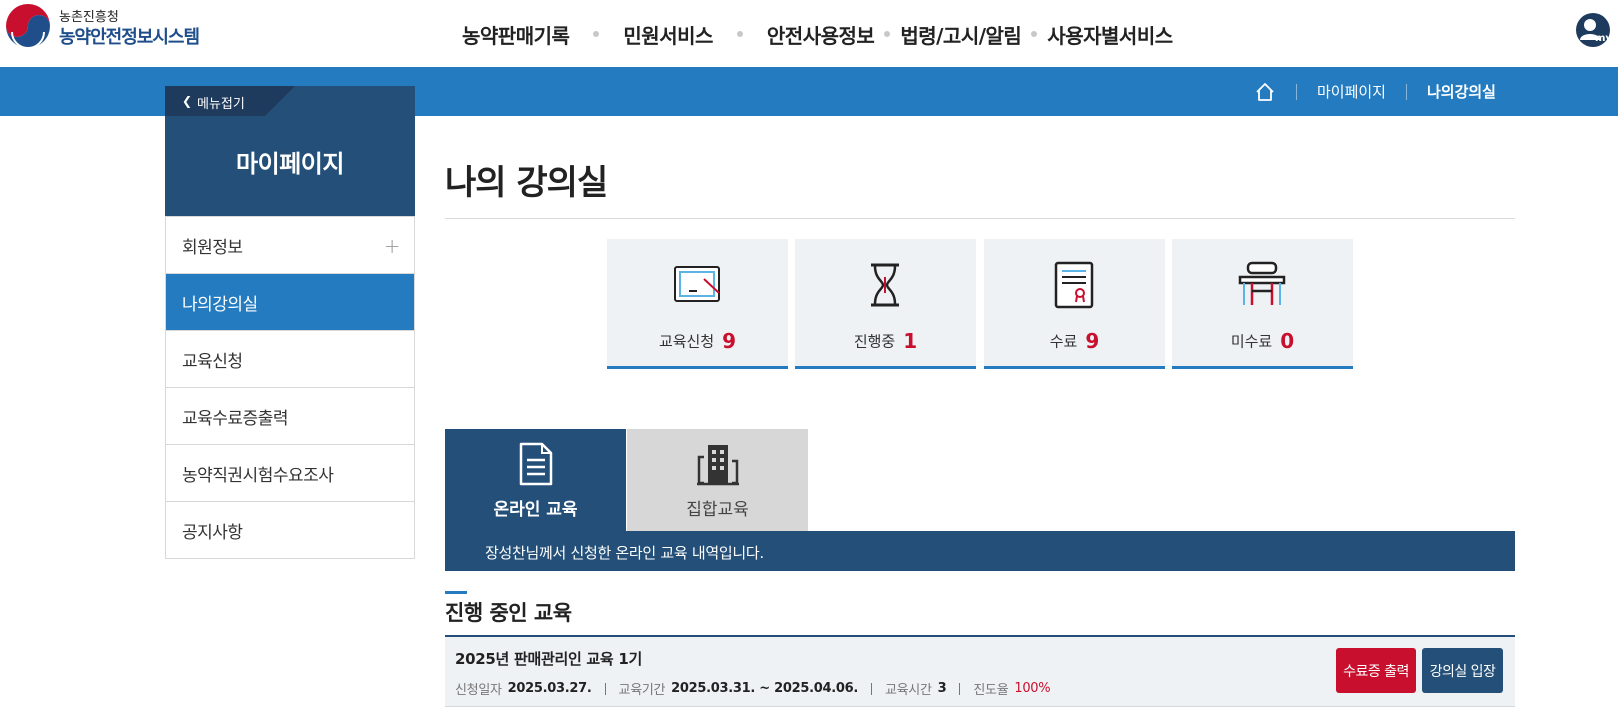  Describe the element at coordinates (129, 37) in the screenshot. I see `site-name: 농약안전정보시스템` at that location.